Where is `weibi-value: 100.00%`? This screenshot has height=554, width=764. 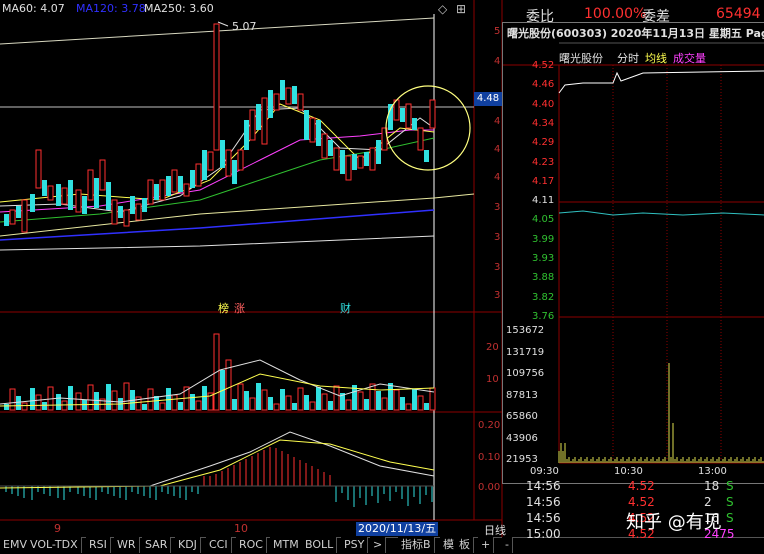
weibi-value: 100.00% is located at coordinates (615, 14).